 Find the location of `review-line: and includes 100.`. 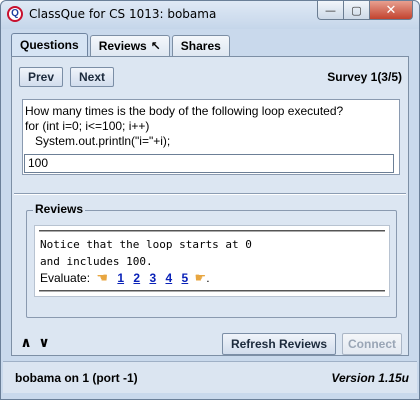

review-line: and includes 100. is located at coordinates (96, 261).